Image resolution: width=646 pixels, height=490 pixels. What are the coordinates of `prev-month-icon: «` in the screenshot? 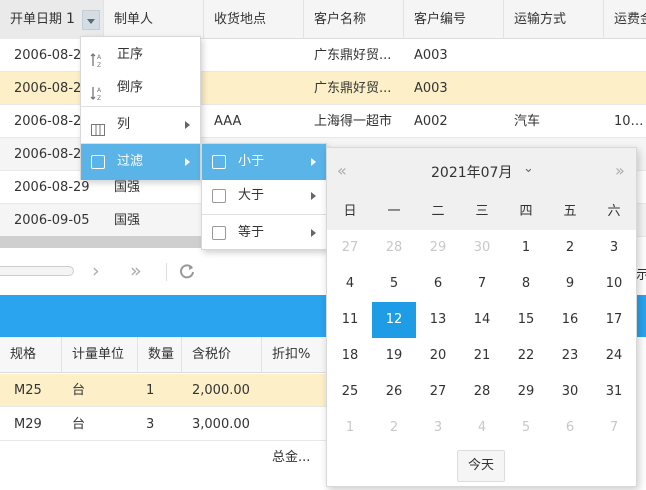 It's located at (342, 170).